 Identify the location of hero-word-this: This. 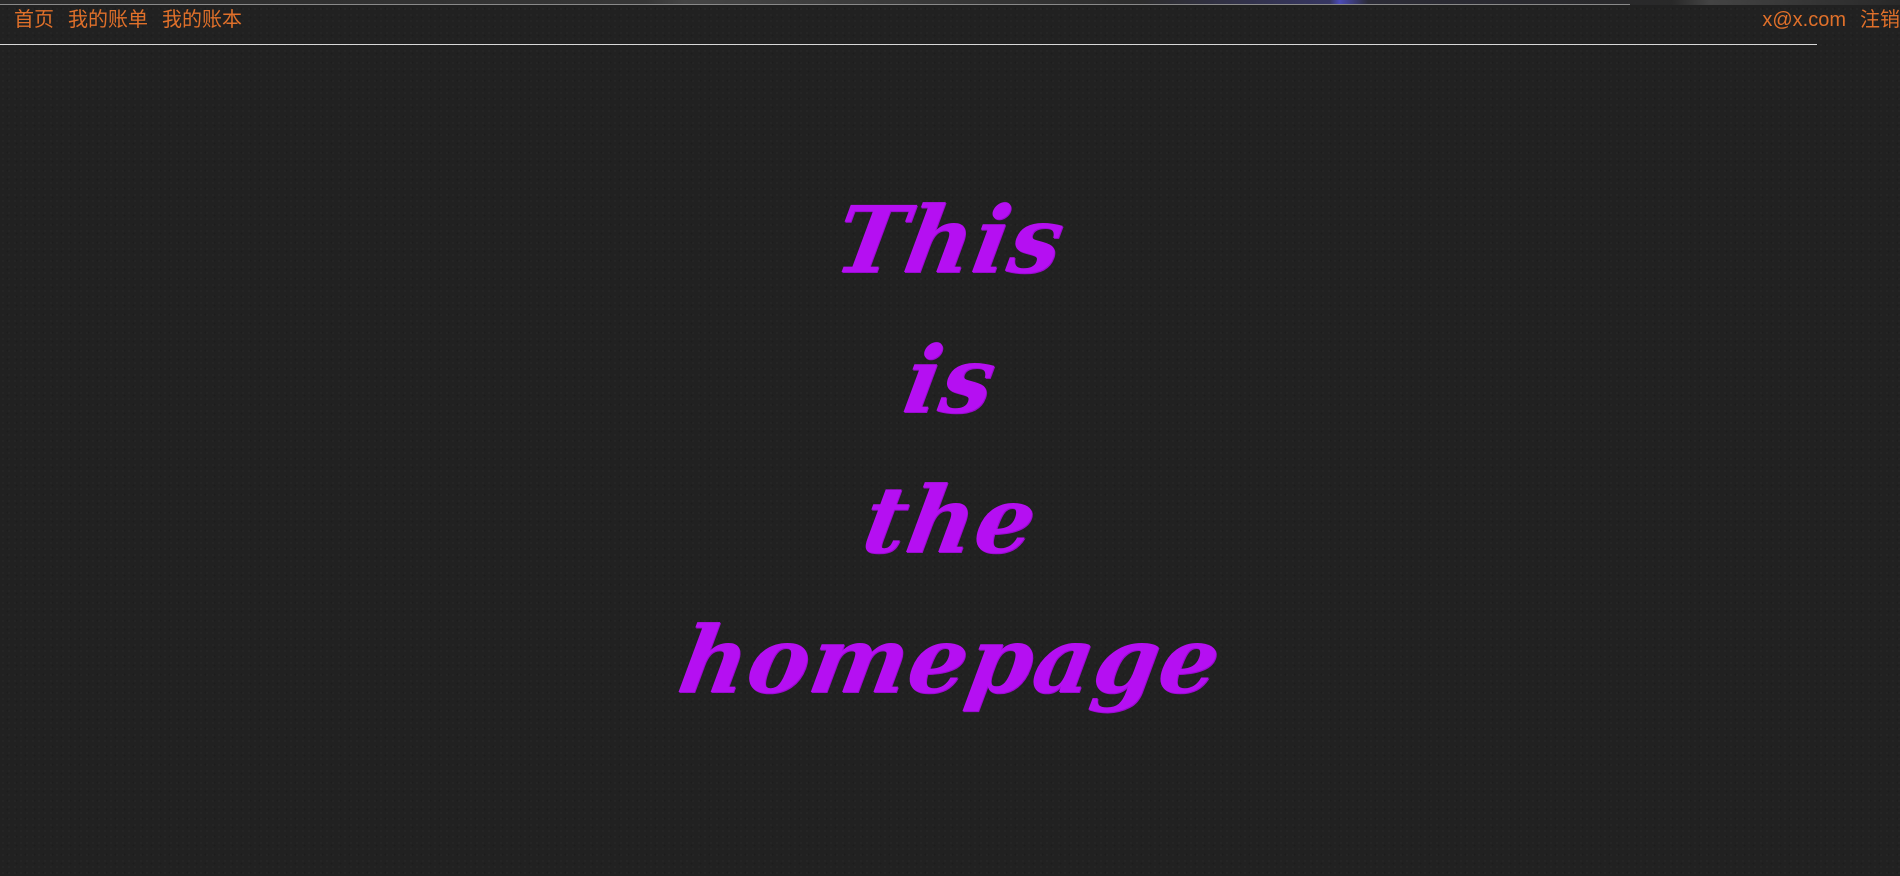
(950, 240).